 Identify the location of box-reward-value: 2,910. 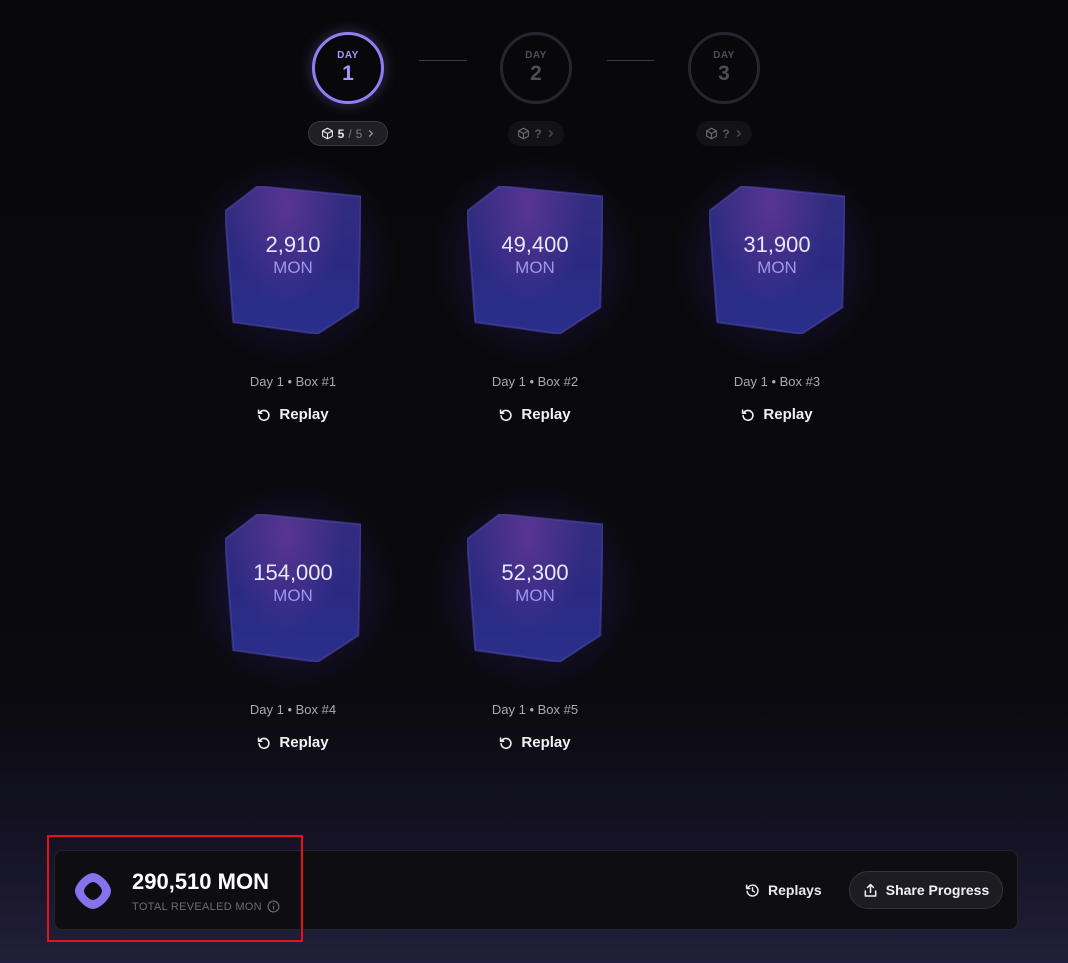
(293, 244).